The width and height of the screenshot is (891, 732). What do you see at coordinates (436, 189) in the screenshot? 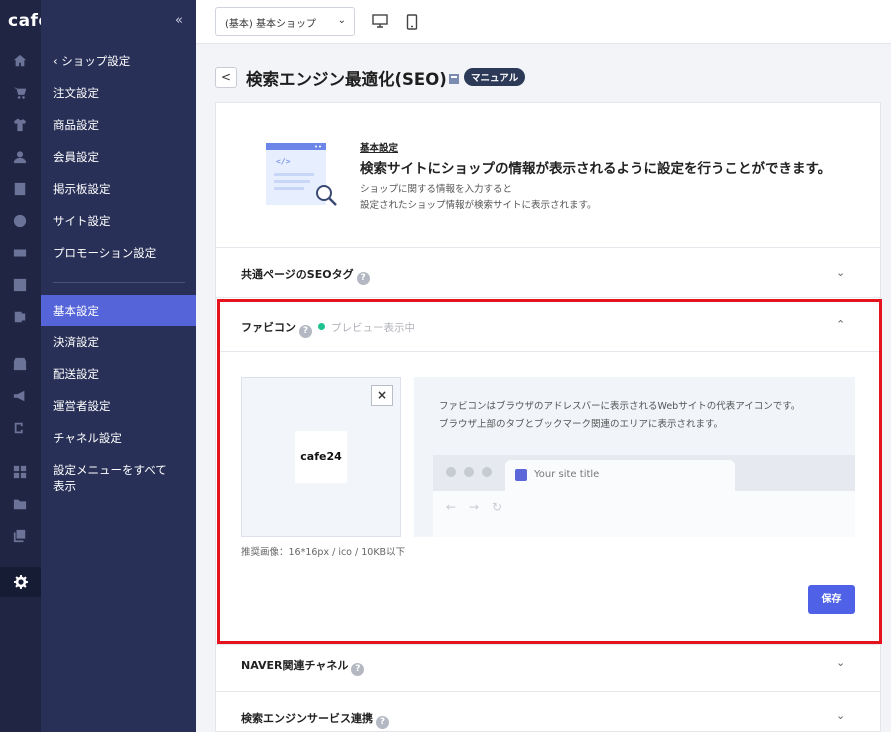
I see `hero-description-1: ショップに関する情報を入力すると` at bounding box center [436, 189].